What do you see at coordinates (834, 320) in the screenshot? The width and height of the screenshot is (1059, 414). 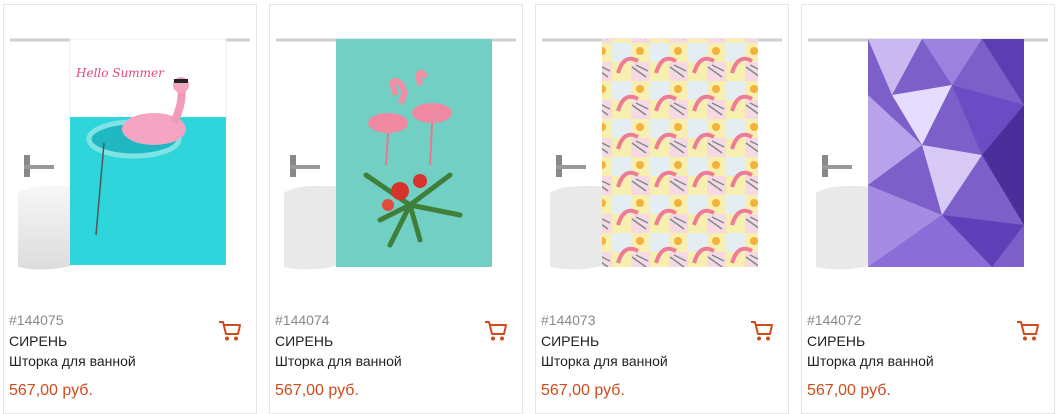 I see `product-sku: #144072` at bounding box center [834, 320].